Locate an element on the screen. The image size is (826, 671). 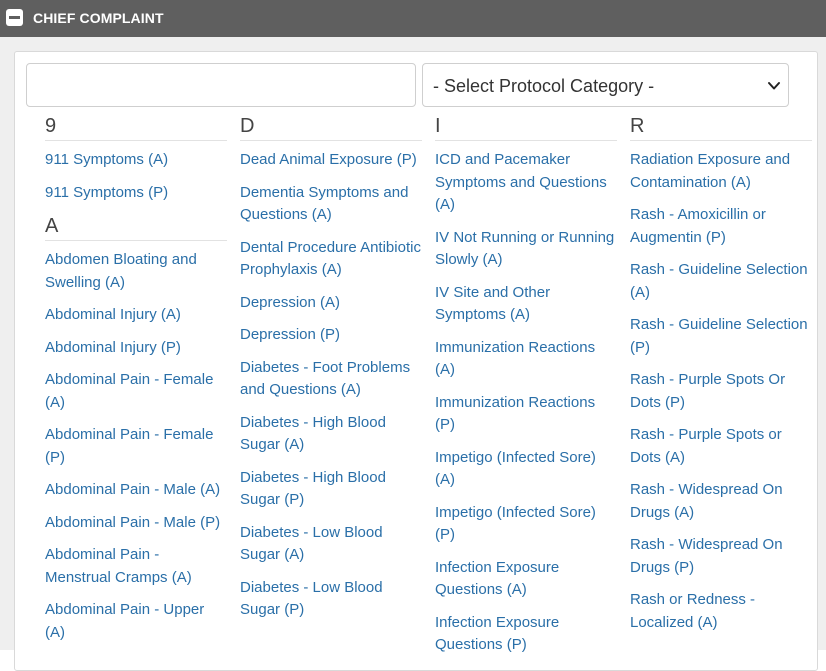
protocol-link: Rash or Redness - Localized (A) is located at coordinates (721, 611).